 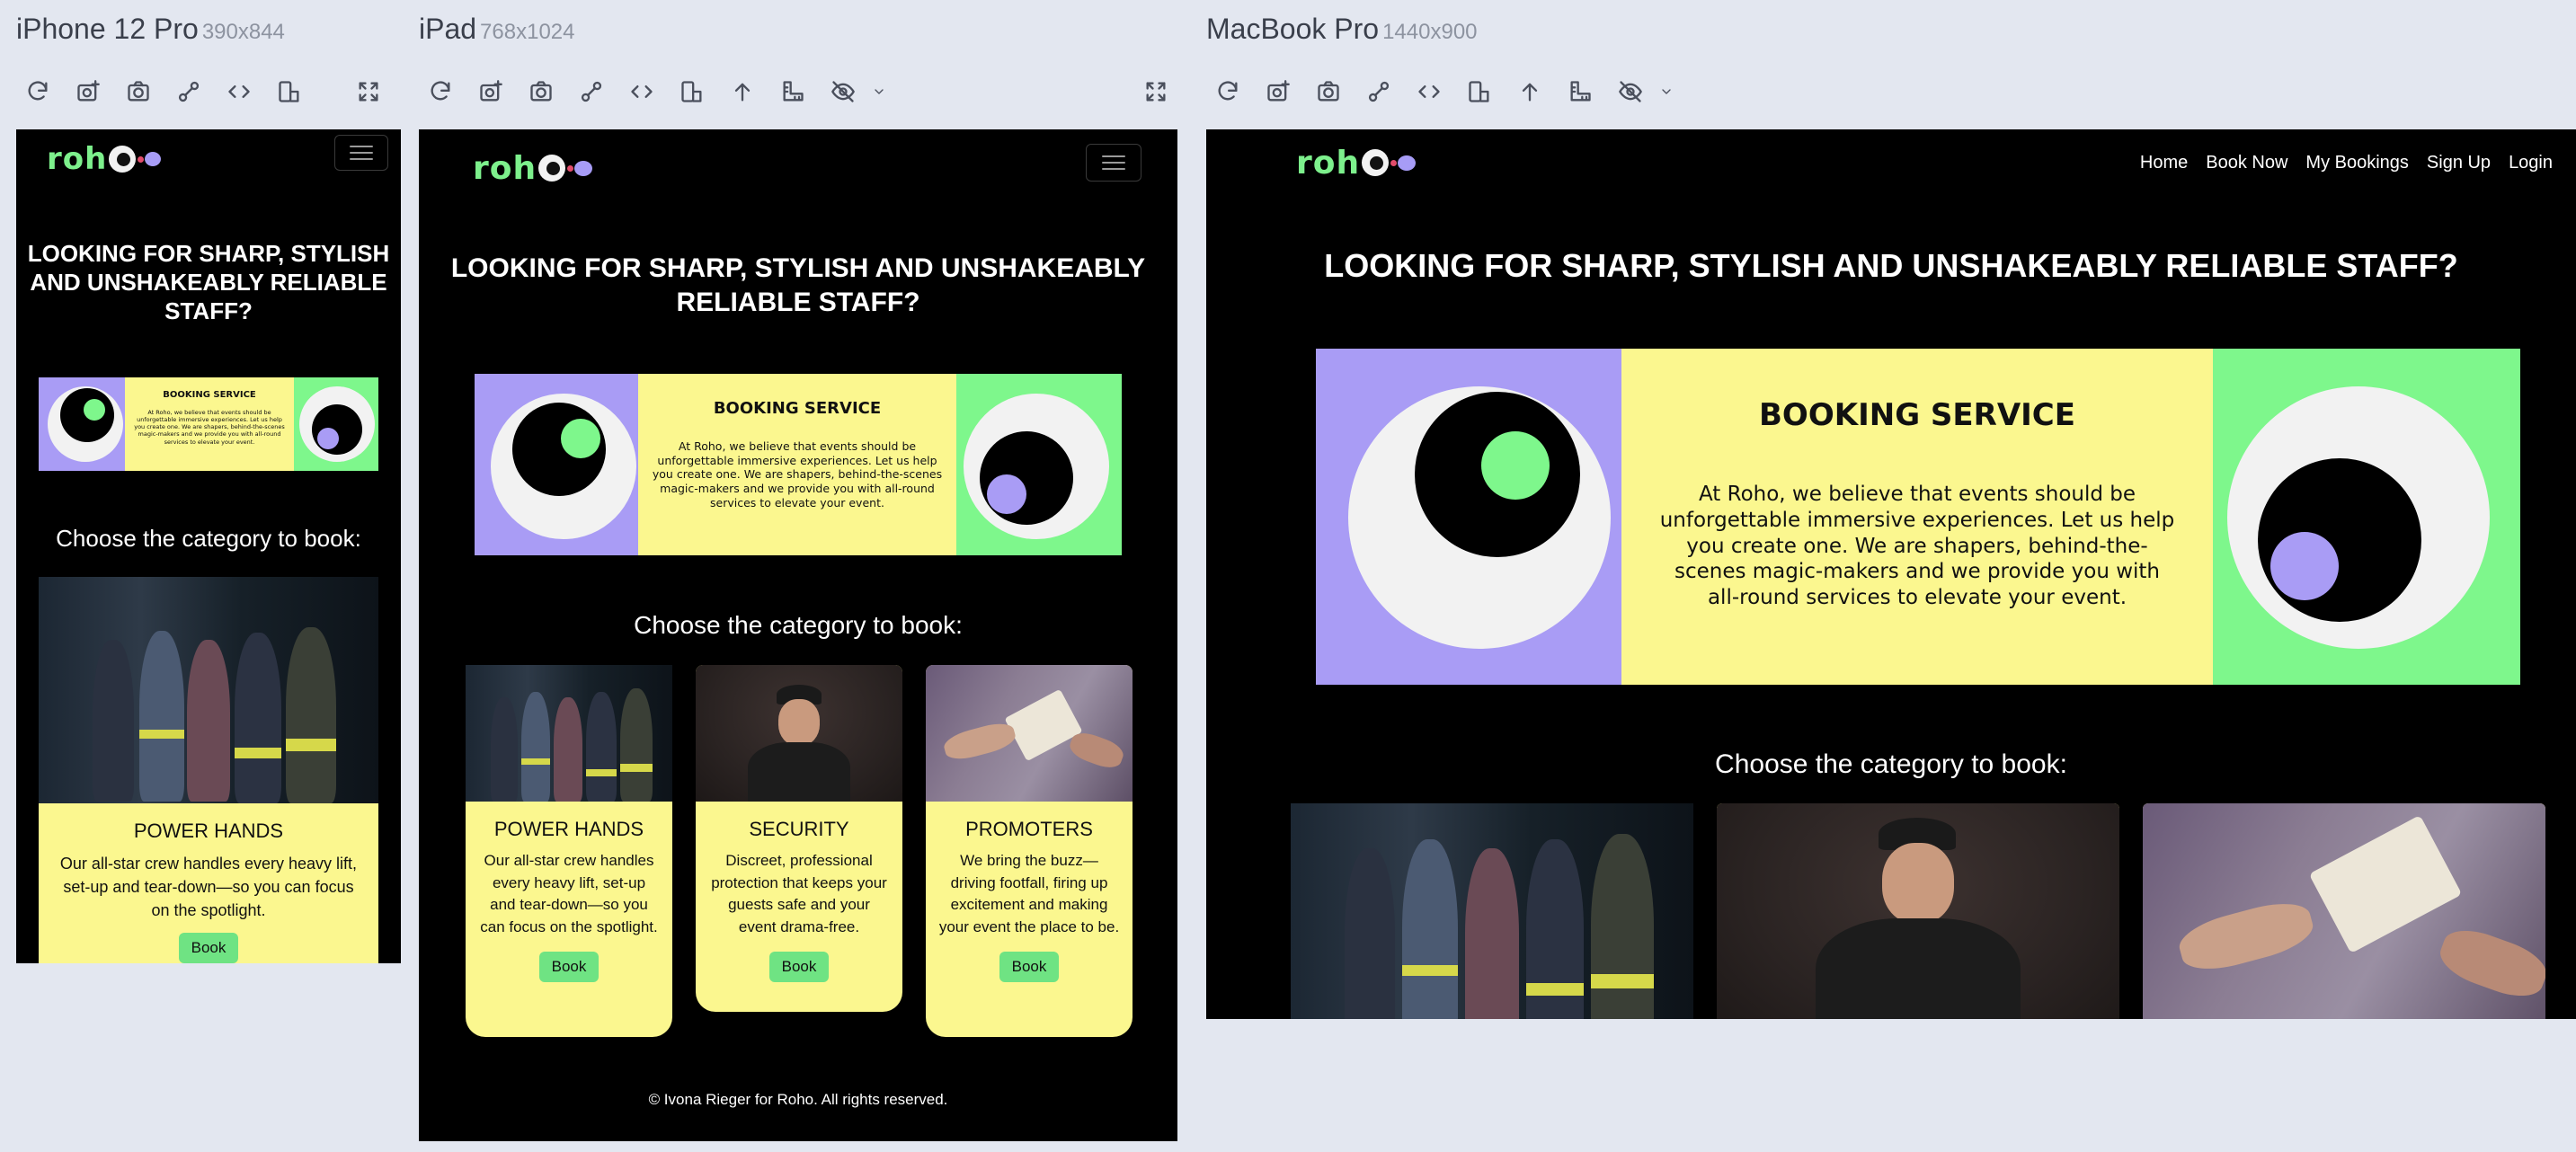 What do you see at coordinates (2459, 163) in the screenshot?
I see `nav-sign-up: Sign Up` at bounding box center [2459, 163].